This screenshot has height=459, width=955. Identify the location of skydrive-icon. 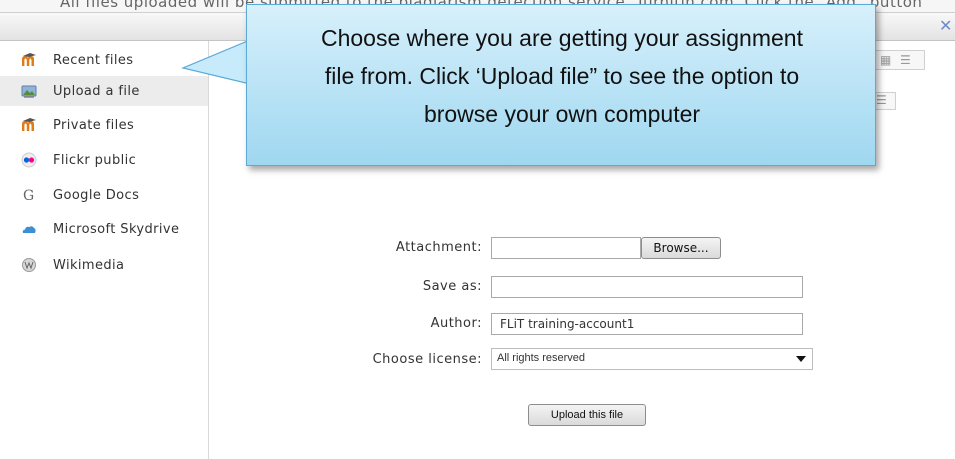
(29, 229).